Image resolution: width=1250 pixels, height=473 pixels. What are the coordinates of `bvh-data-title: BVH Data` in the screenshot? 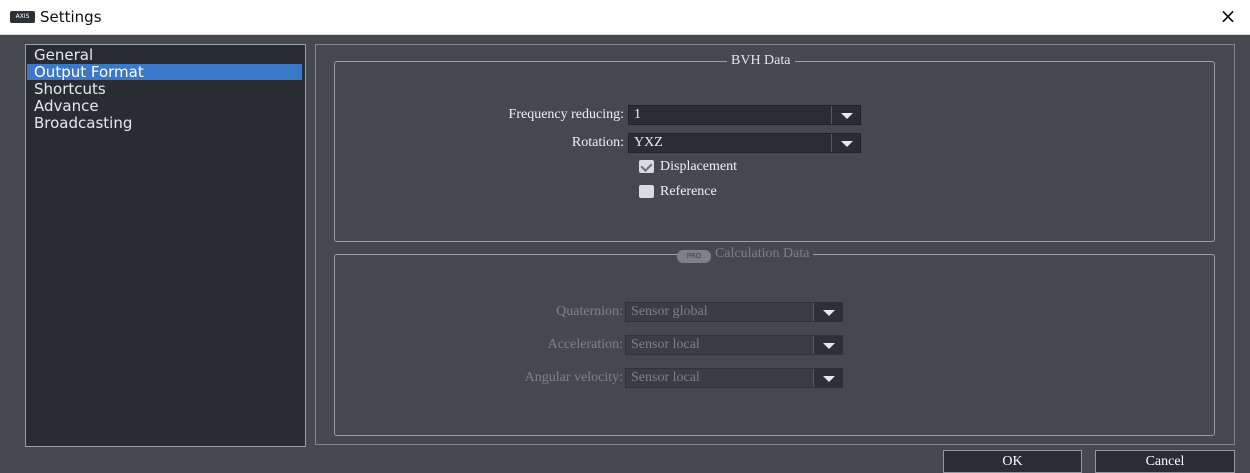 It's located at (761, 61).